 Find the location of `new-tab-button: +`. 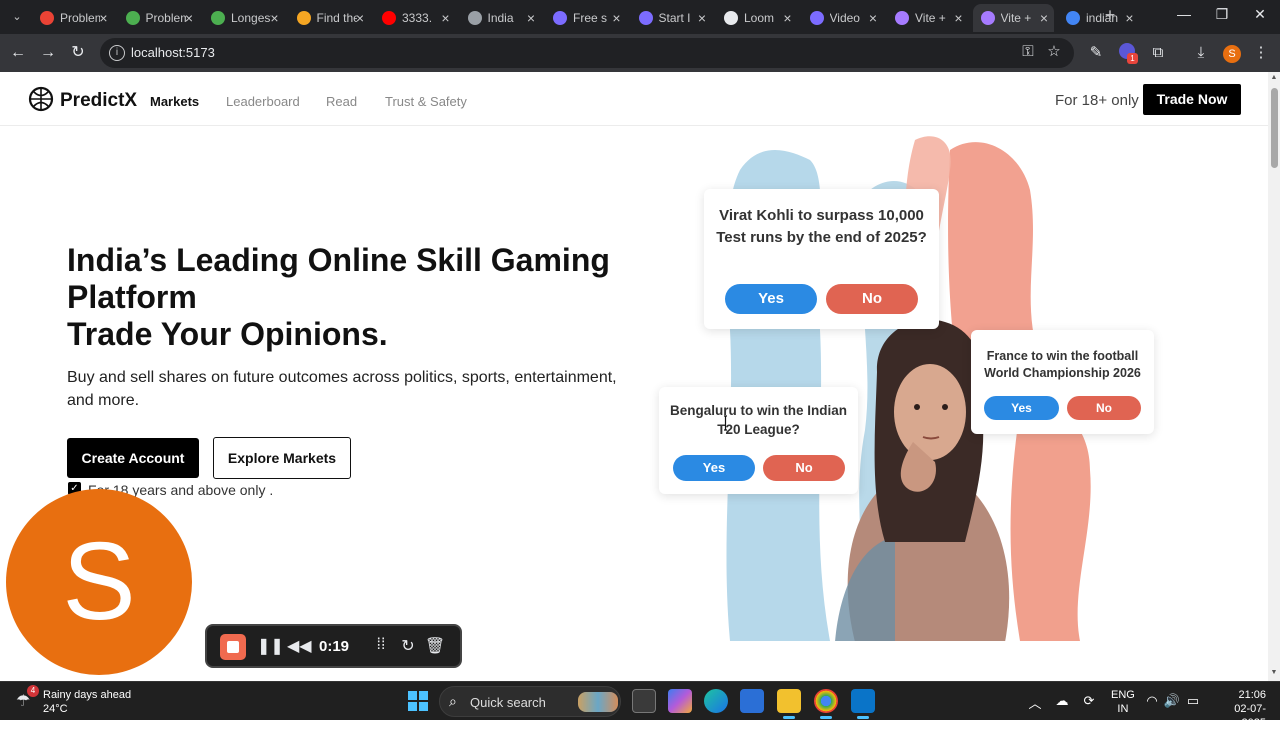

new-tab-button: + is located at coordinates (1110, 15).